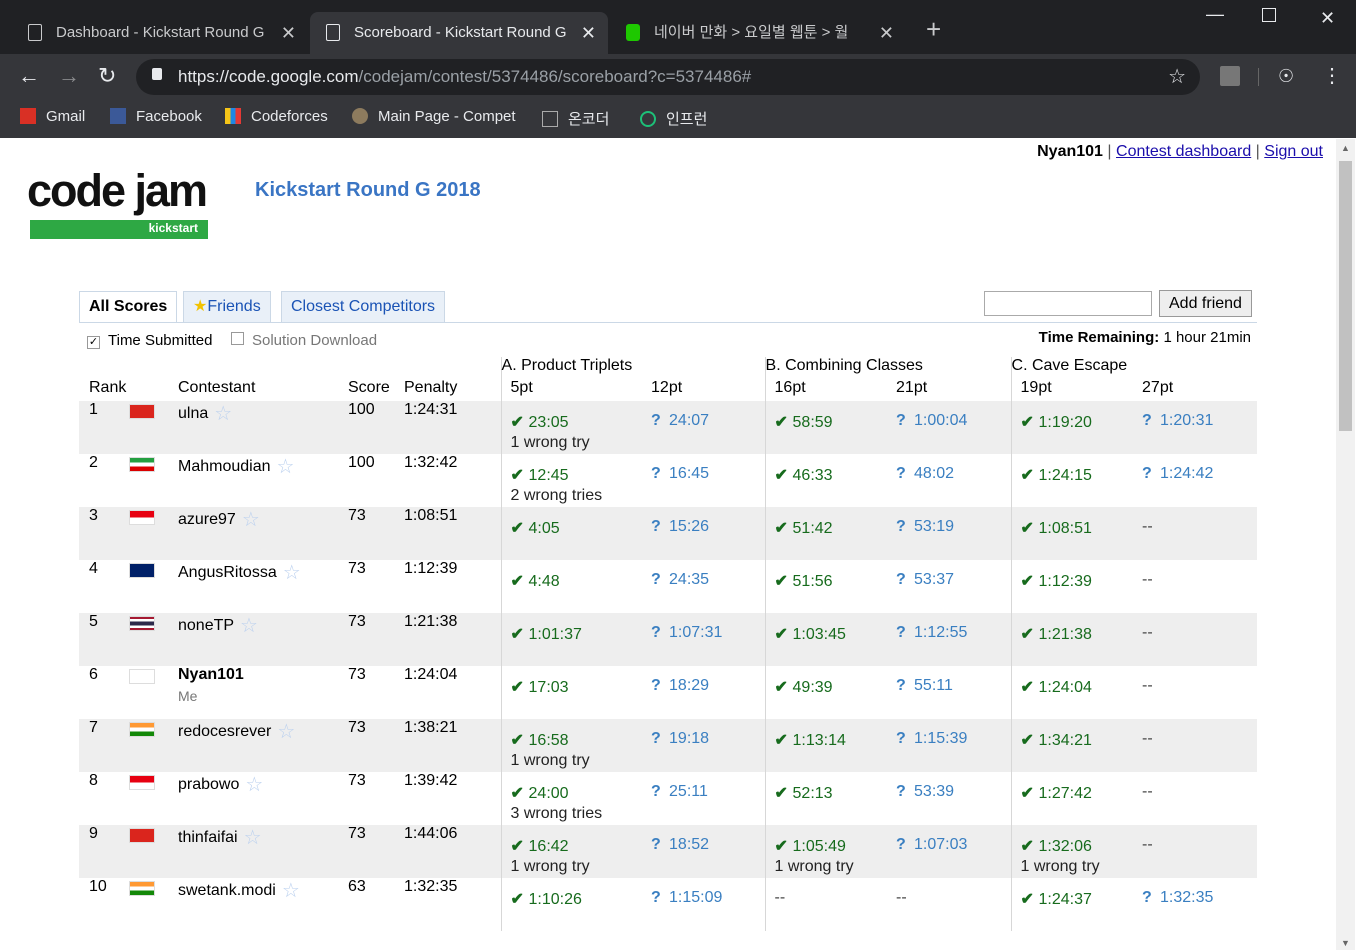  What do you see at coordinates (1215, 14) in the screenshot?
I see `minimize-icon: —` at bounding box center [1215, 14].